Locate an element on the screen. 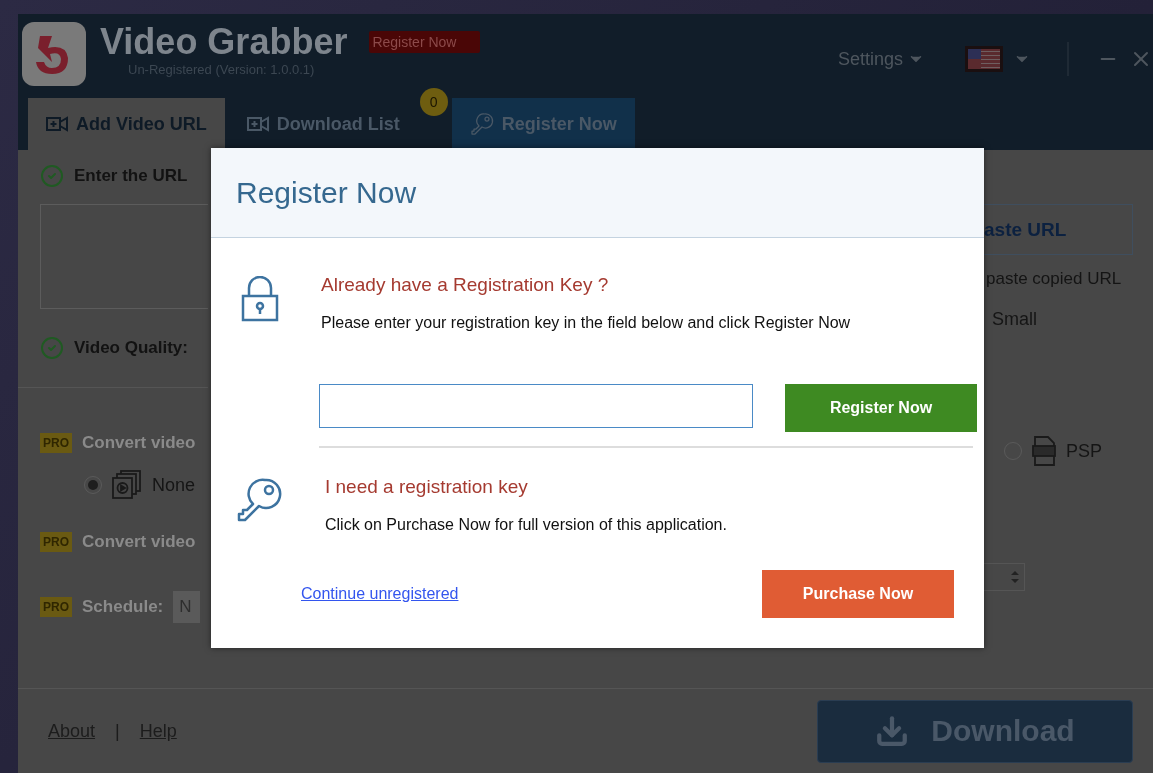 The image size is (1153, 773). video-download-icon is located at coordinates (257, 124).